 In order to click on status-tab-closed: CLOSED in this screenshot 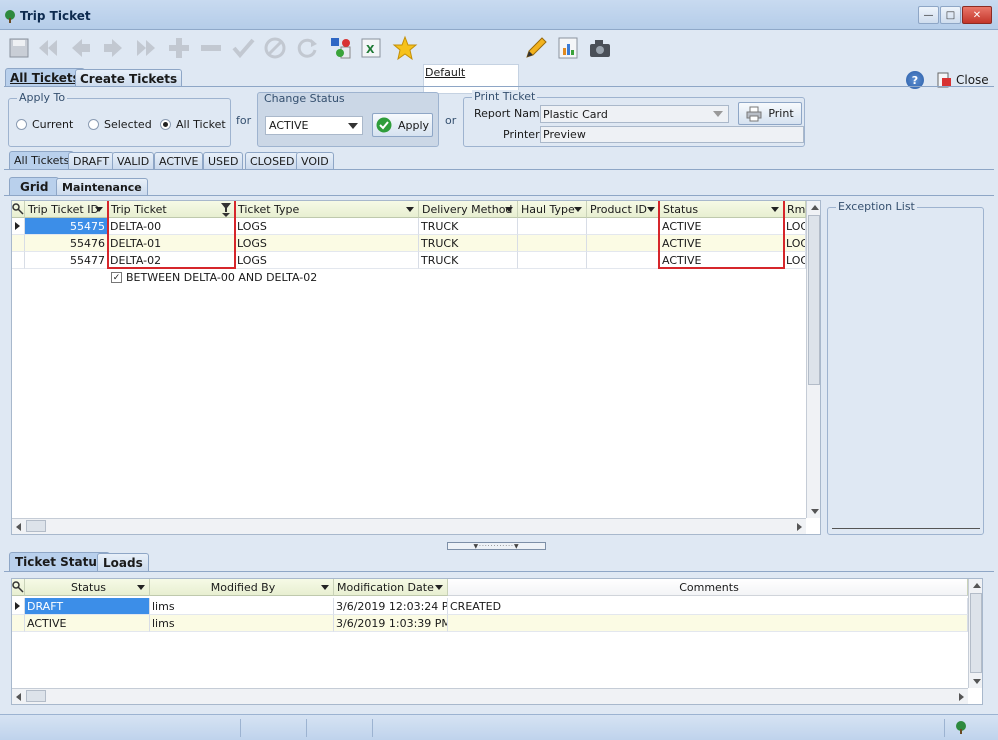, I will do `click(272, 160)`.